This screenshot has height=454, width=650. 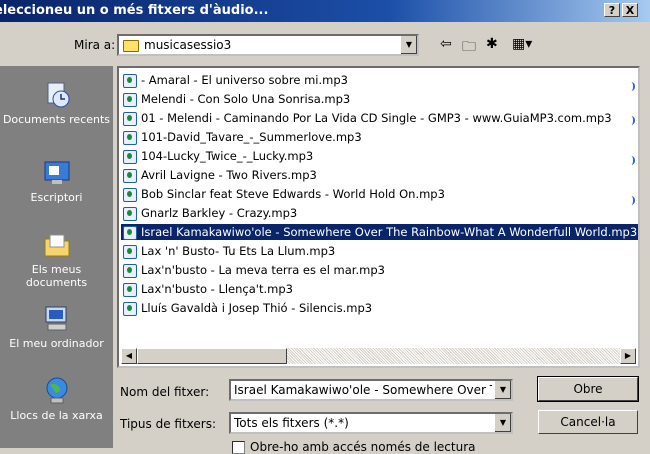 I want to click on scroll-left-icon: ◀, so click(x=129, y=356).